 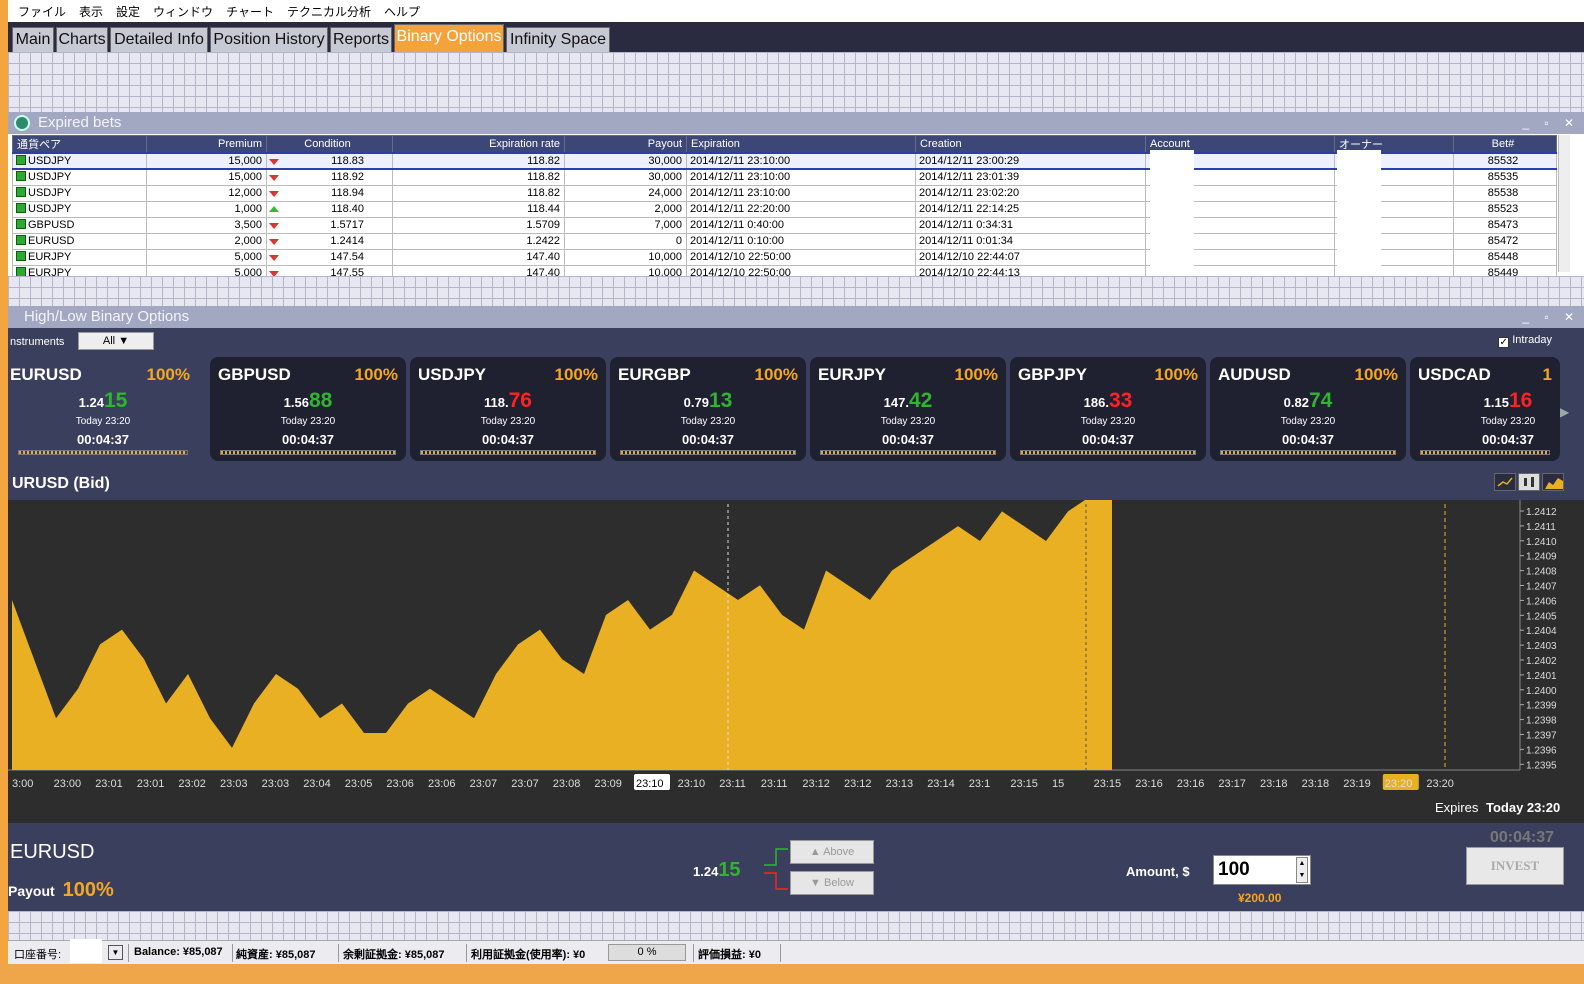 What do you see at coordinates (128, 11) in the screenshot?
I see `menu-settings: 設定` at bounding box center [128, 11].